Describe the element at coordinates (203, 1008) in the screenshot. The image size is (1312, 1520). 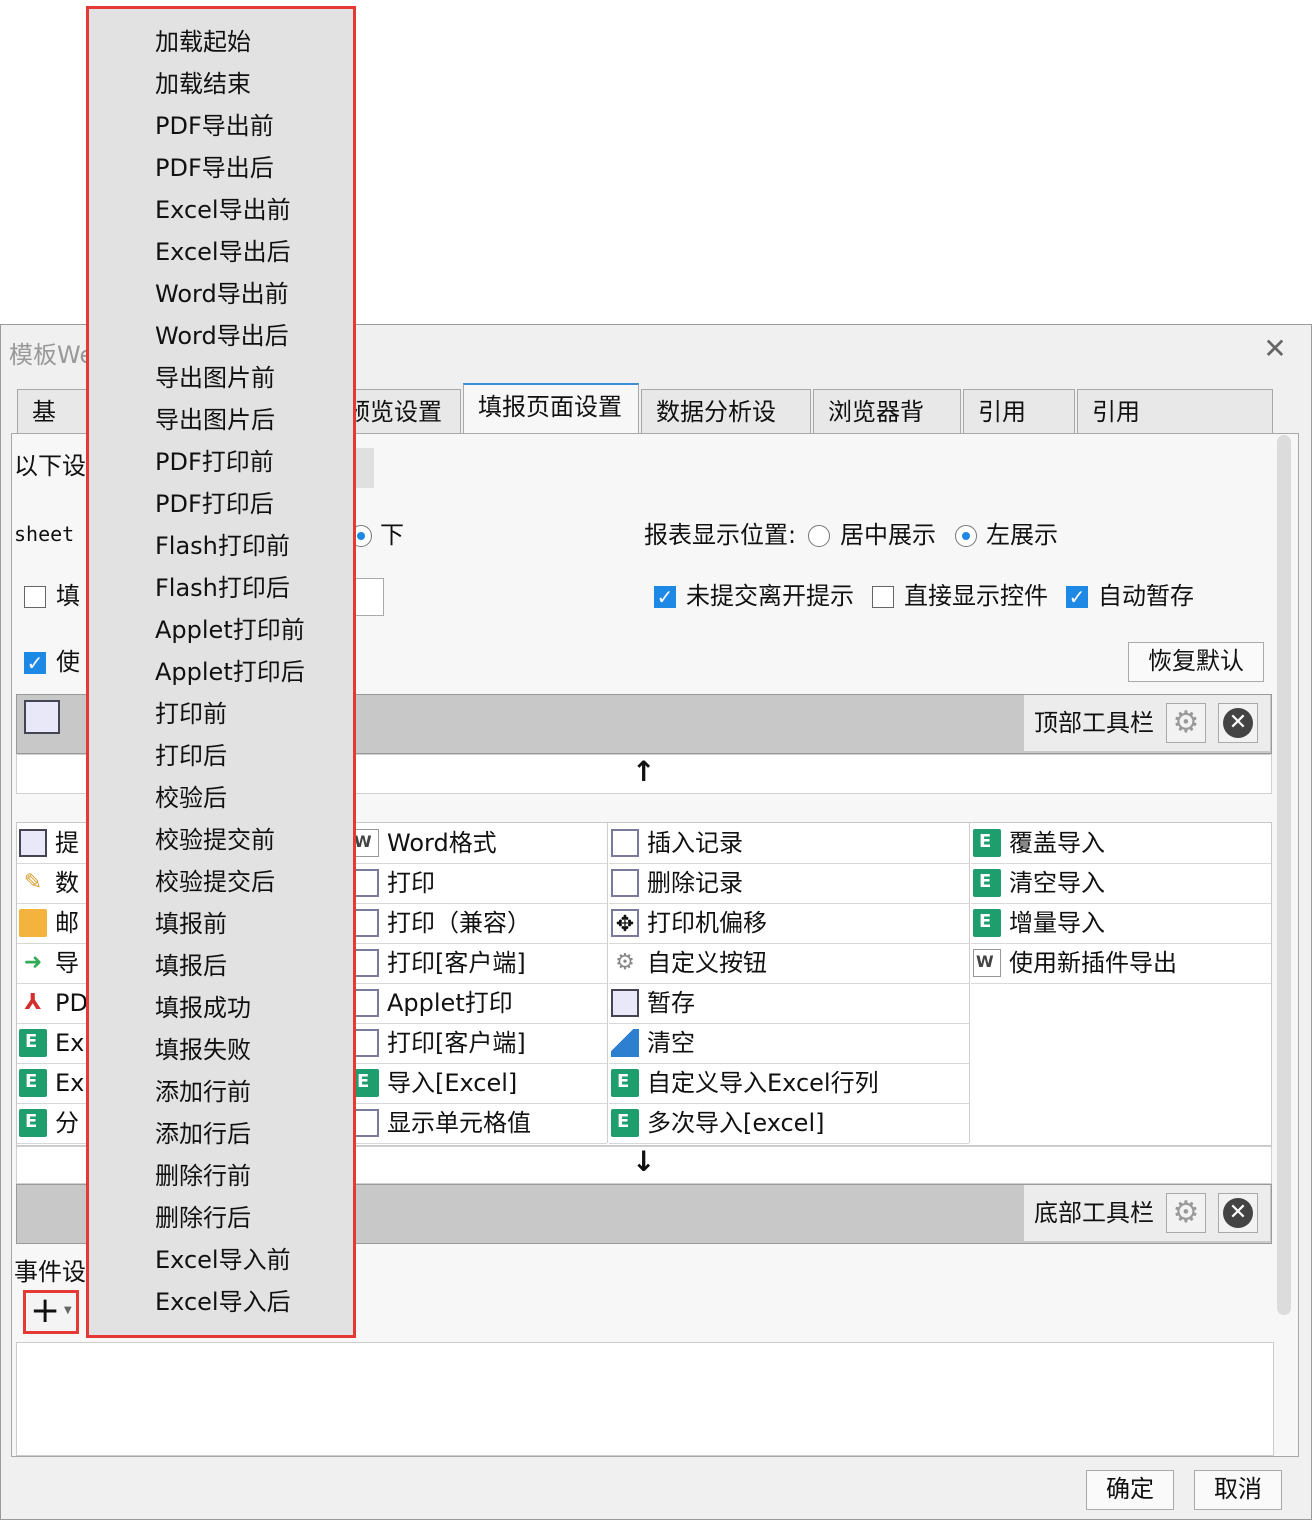
I see `event-menu-item: 填报成功` at that location.